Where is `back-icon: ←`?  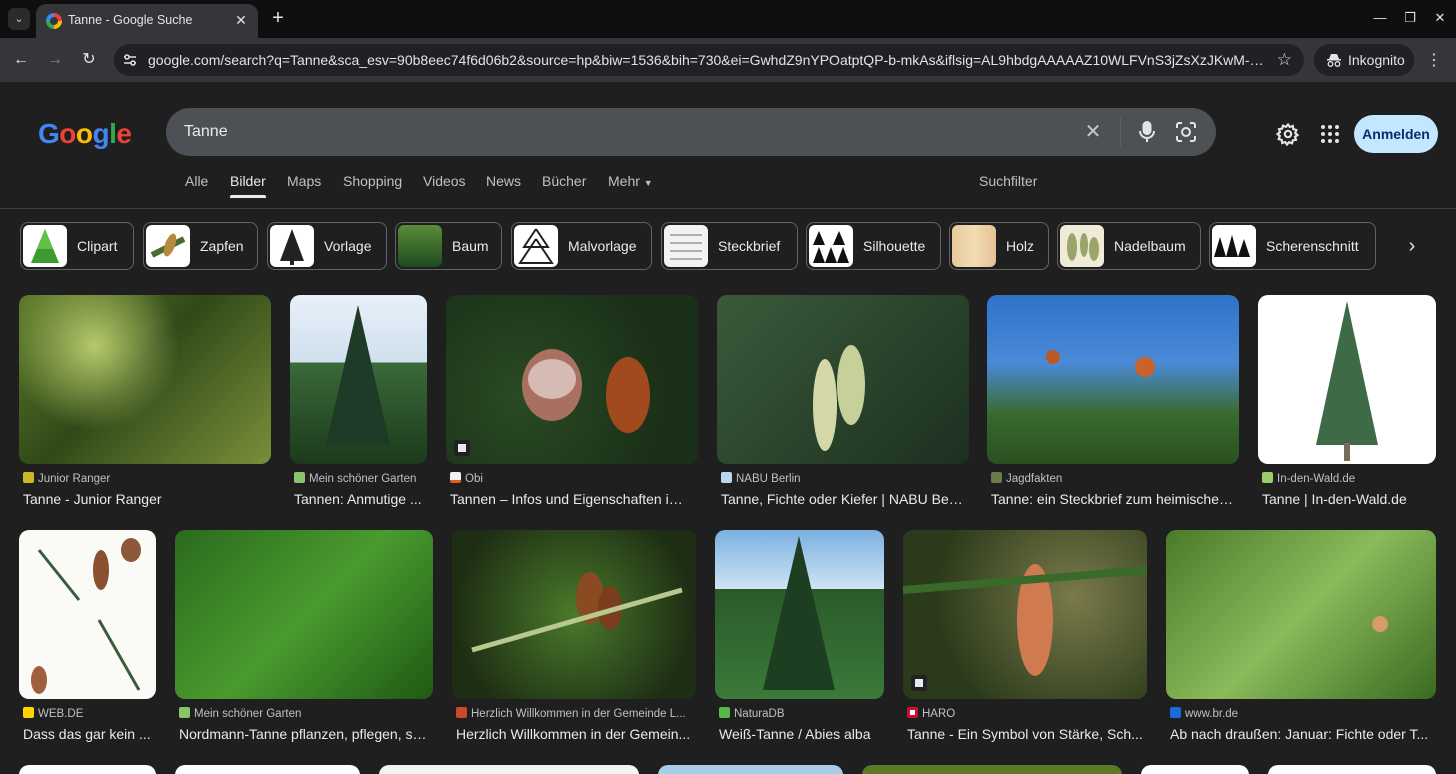
back-icon: ← is located at coordinates (21, 60).